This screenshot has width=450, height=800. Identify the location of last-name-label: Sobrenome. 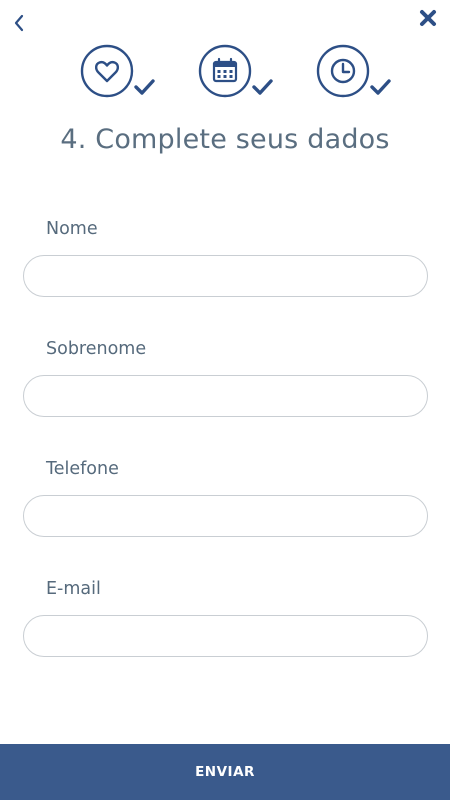
(96, 349).